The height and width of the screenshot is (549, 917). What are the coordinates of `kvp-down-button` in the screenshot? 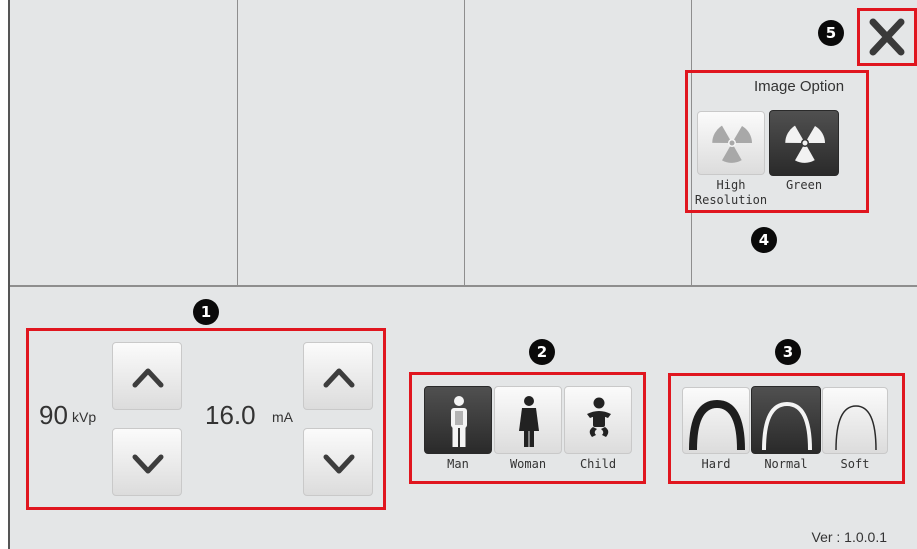 It's located at (147, 462).